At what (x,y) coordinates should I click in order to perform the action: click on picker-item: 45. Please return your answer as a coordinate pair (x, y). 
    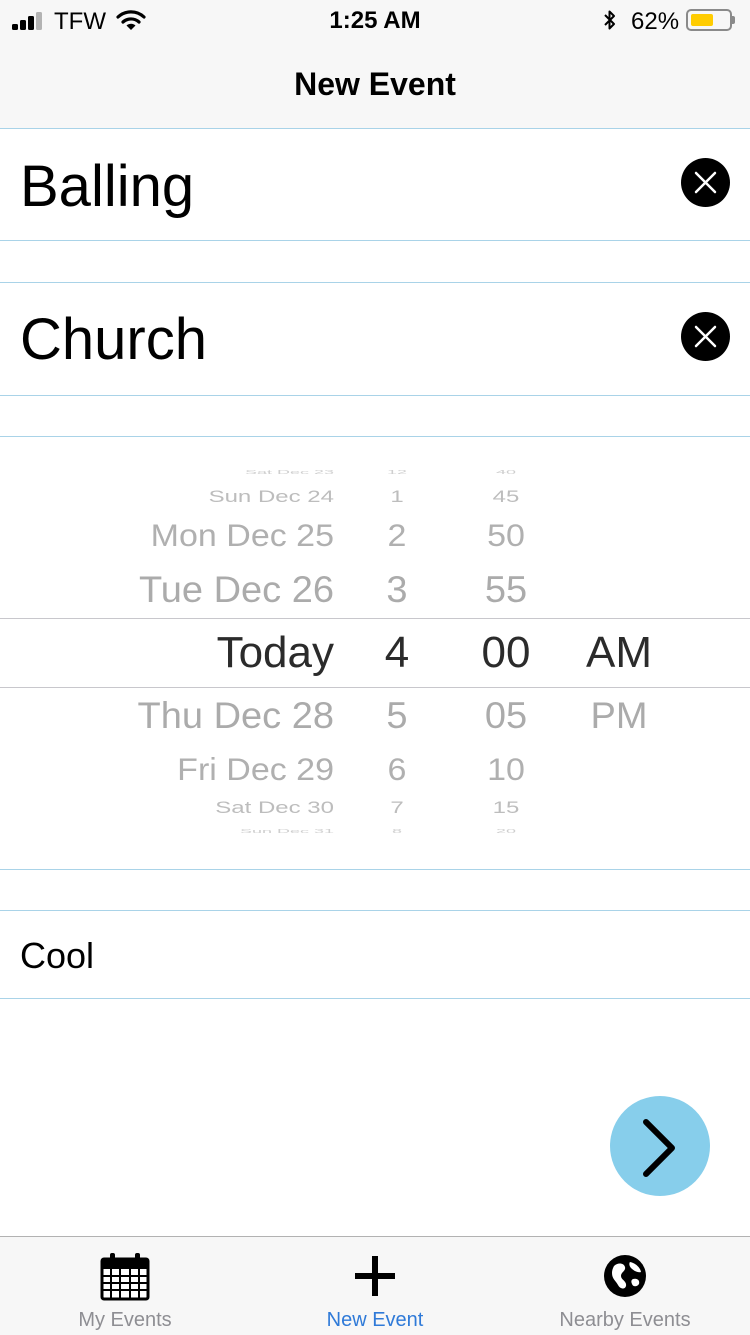
    Looking at the image, I should click on (506, 497).